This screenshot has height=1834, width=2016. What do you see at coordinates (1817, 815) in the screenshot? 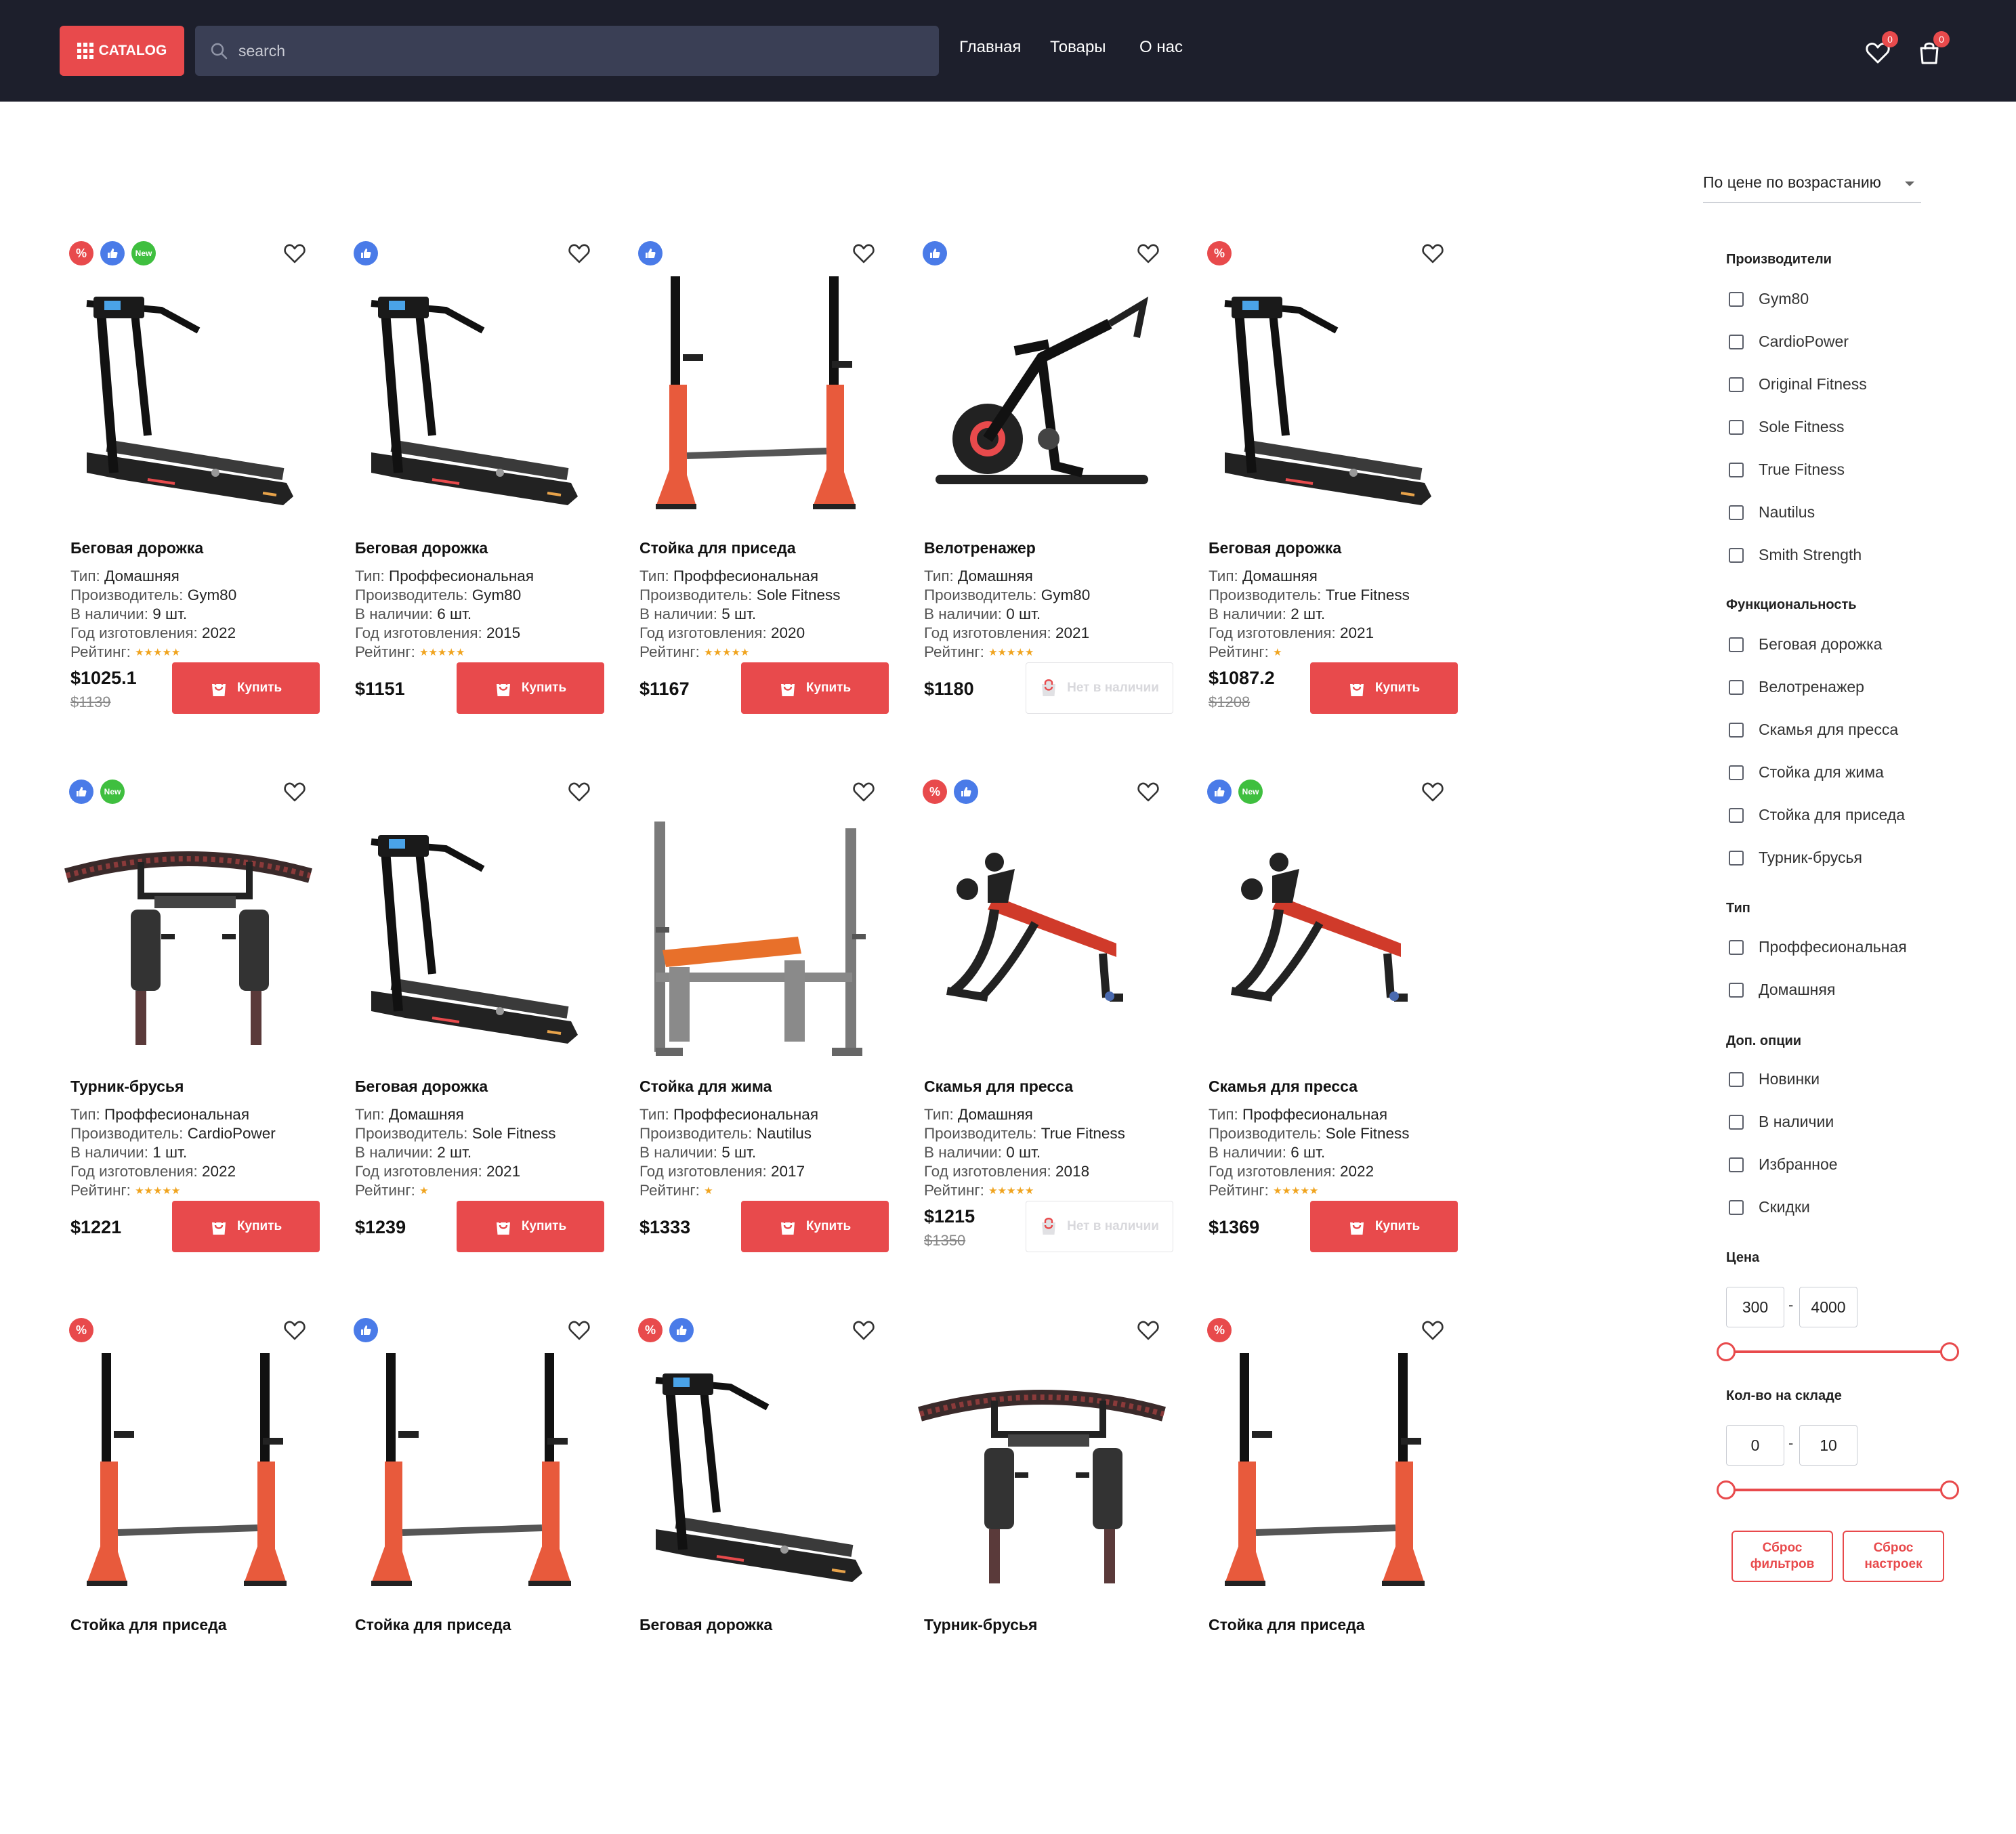
I see `filter-option-squat-rack: Стойка для приседа` at bounding box center [1817, 815].